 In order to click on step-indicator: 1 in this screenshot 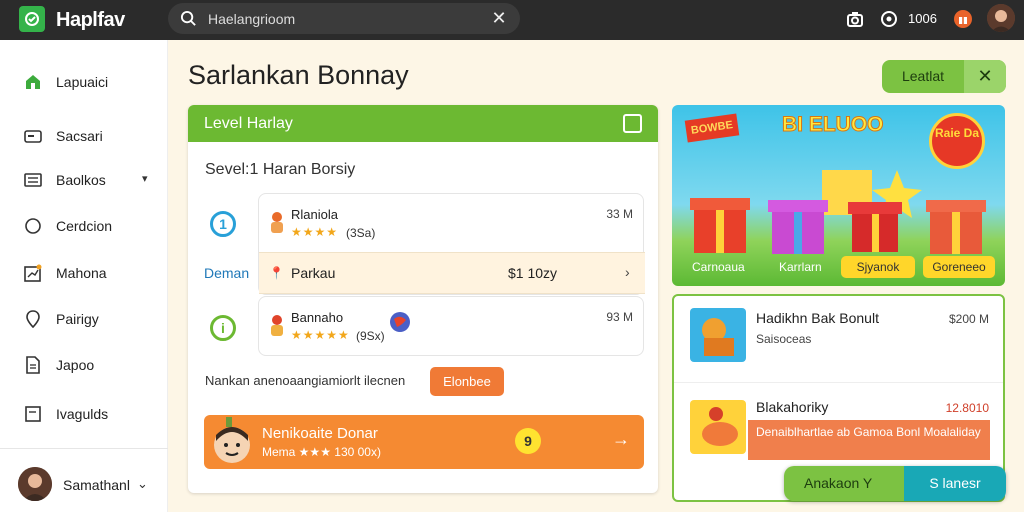, I will do `click(223, 224)`.